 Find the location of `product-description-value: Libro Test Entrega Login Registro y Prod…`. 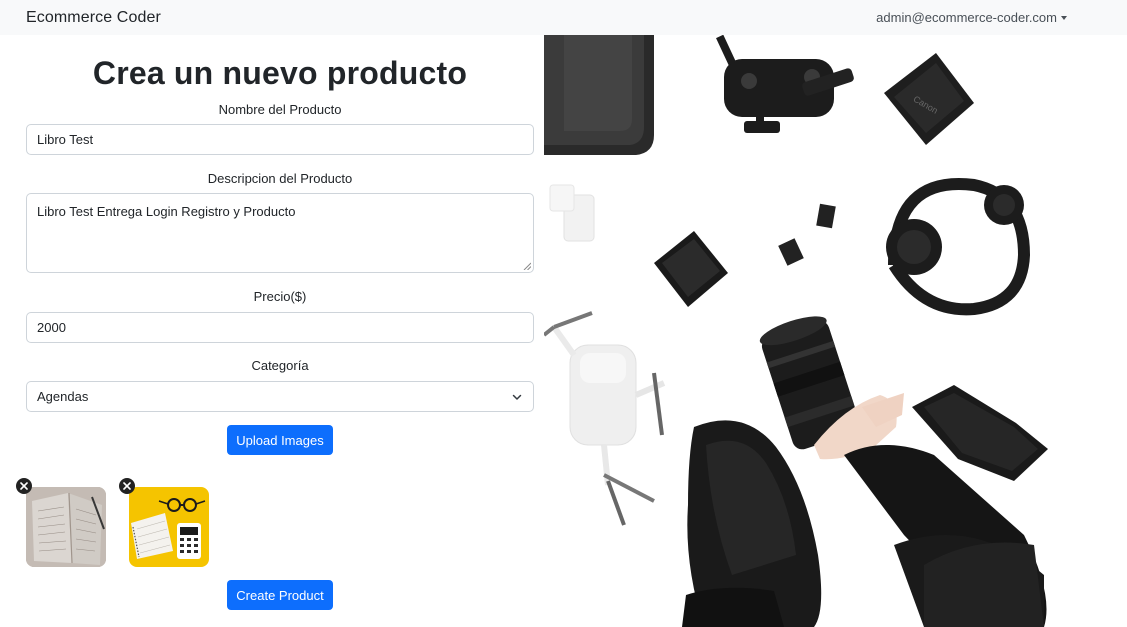

product-description-value: Libro Test Entrega Login Registro y Prod… is located at coordinates (166, 211).